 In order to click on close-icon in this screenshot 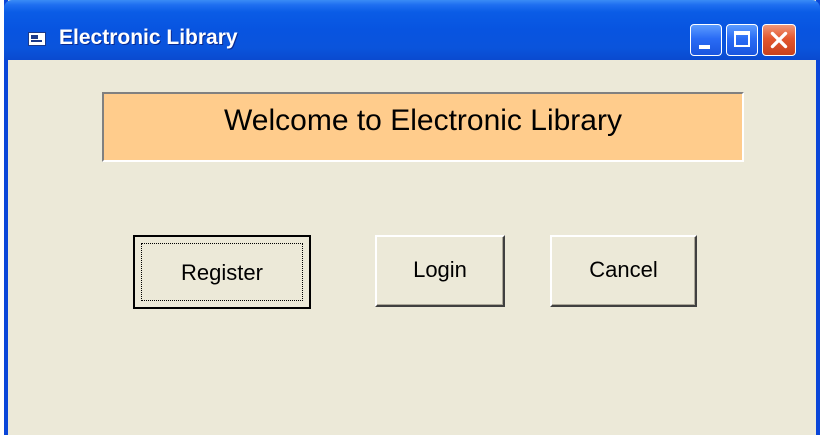, I will do `click(779, 40)`.